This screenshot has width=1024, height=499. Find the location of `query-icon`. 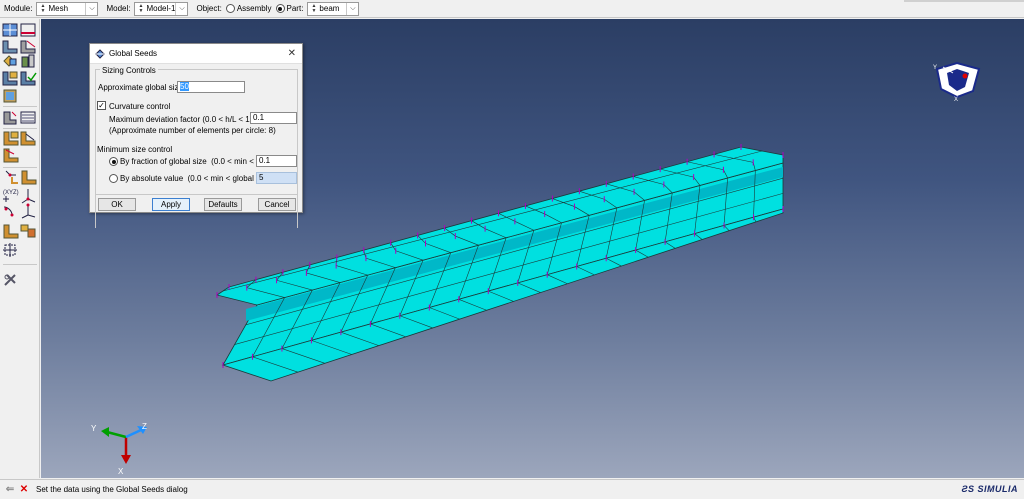

query-icon is located at coordinates (10, 250).